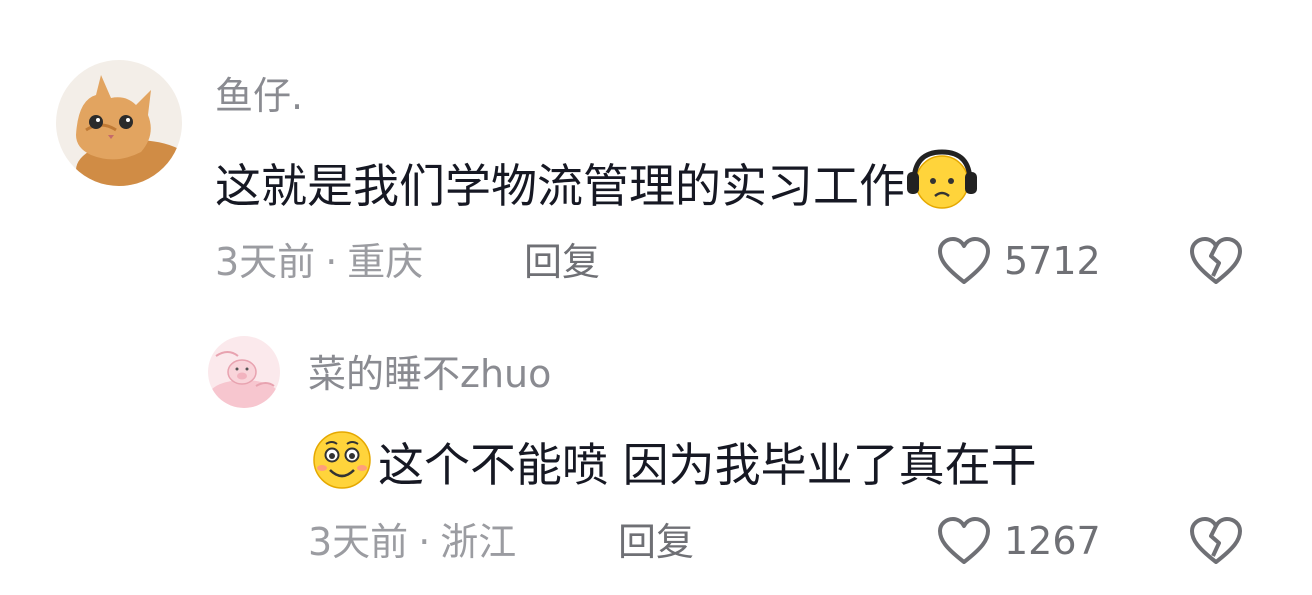 The image size is (1312, 595). Describe the element at coordinates (412, 542) in the screenshot. I see `comment-meta: 3天前 · 浙江` at that location.